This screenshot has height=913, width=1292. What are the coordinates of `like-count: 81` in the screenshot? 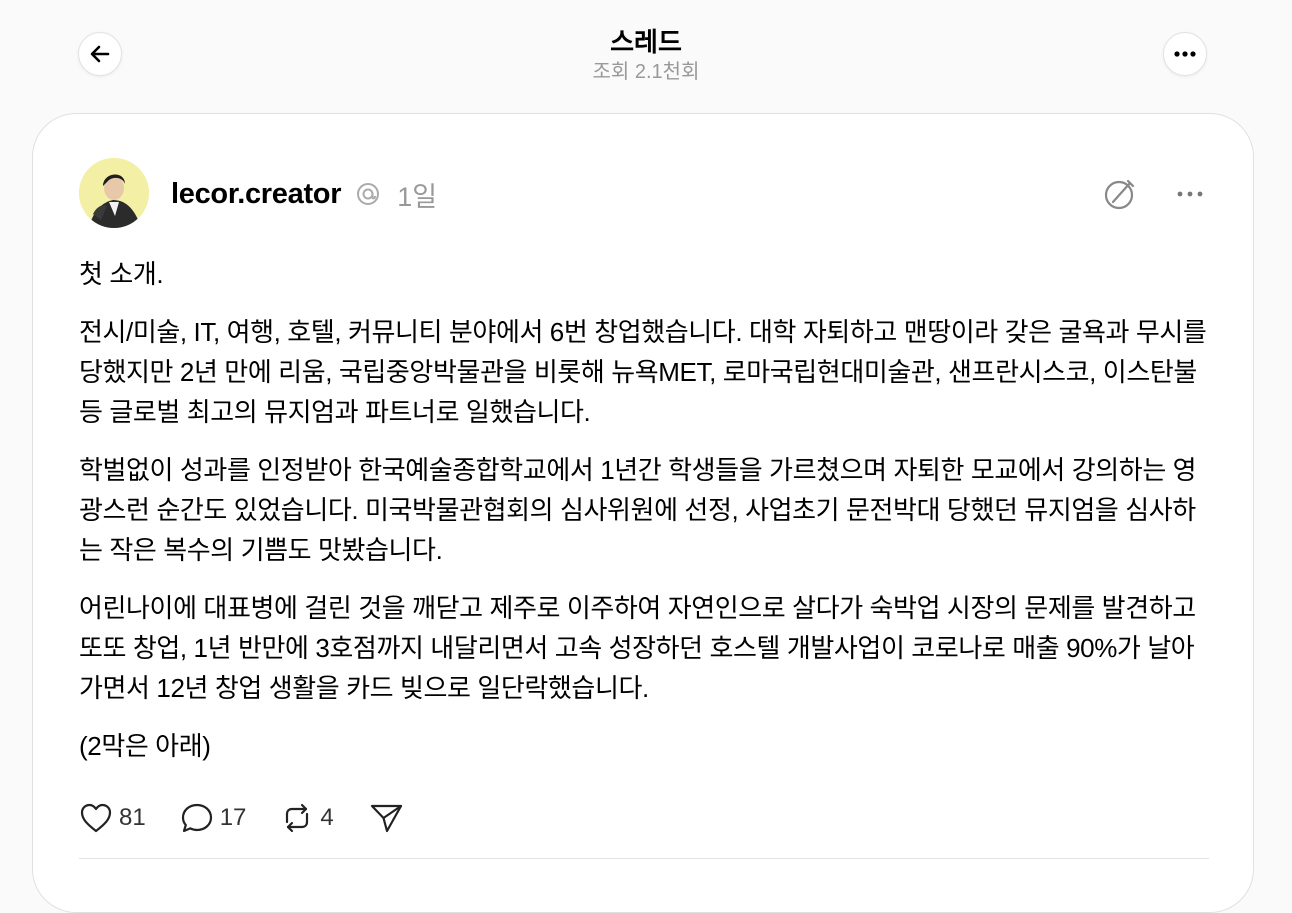 It's located at (132, 817).